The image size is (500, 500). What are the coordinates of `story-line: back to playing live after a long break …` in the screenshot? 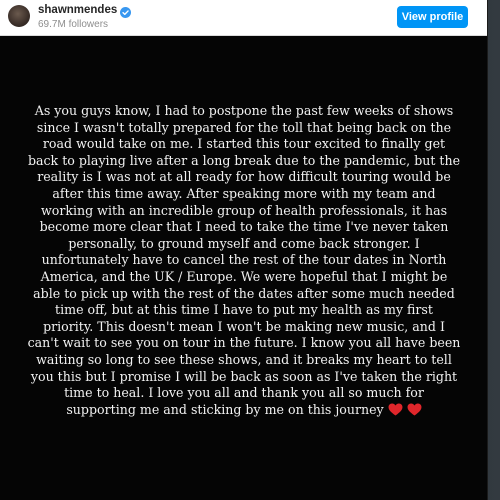 It's located at (244, 160).